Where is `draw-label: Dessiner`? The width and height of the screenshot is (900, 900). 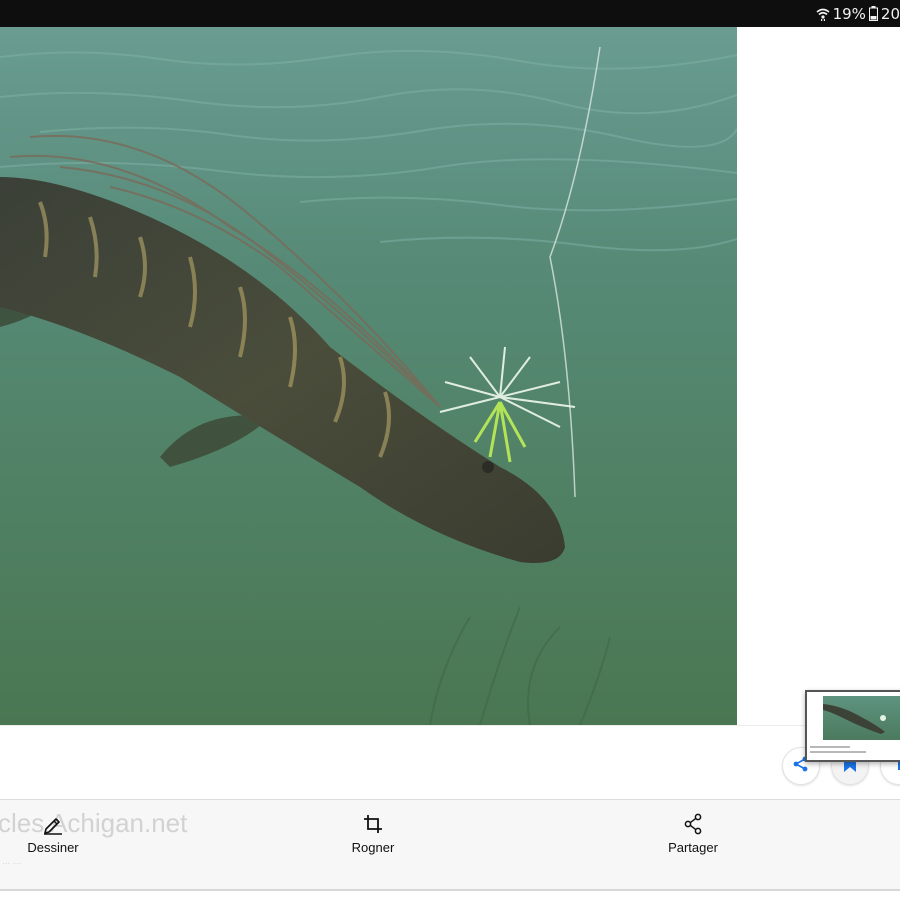 draw-label: Dessiner is located at coordinates (53, 847).